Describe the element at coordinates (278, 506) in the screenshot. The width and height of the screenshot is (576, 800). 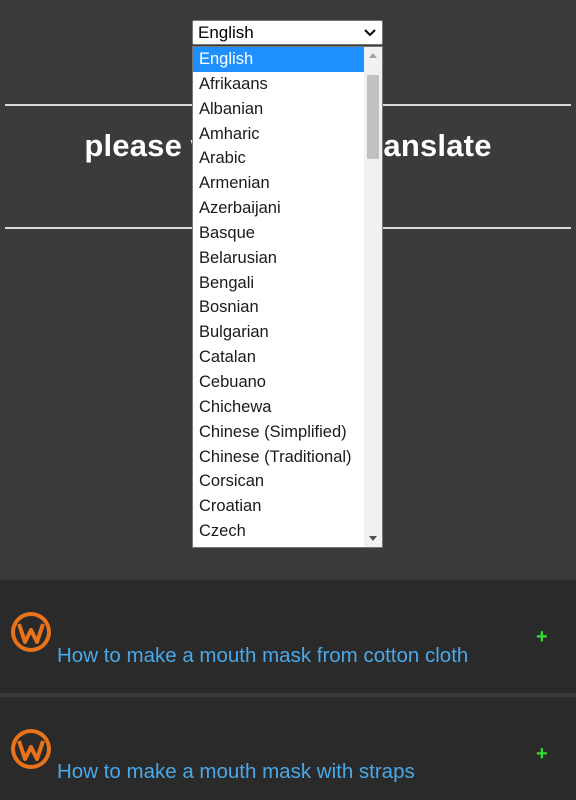
I see `language-option: Croatian` at that location.